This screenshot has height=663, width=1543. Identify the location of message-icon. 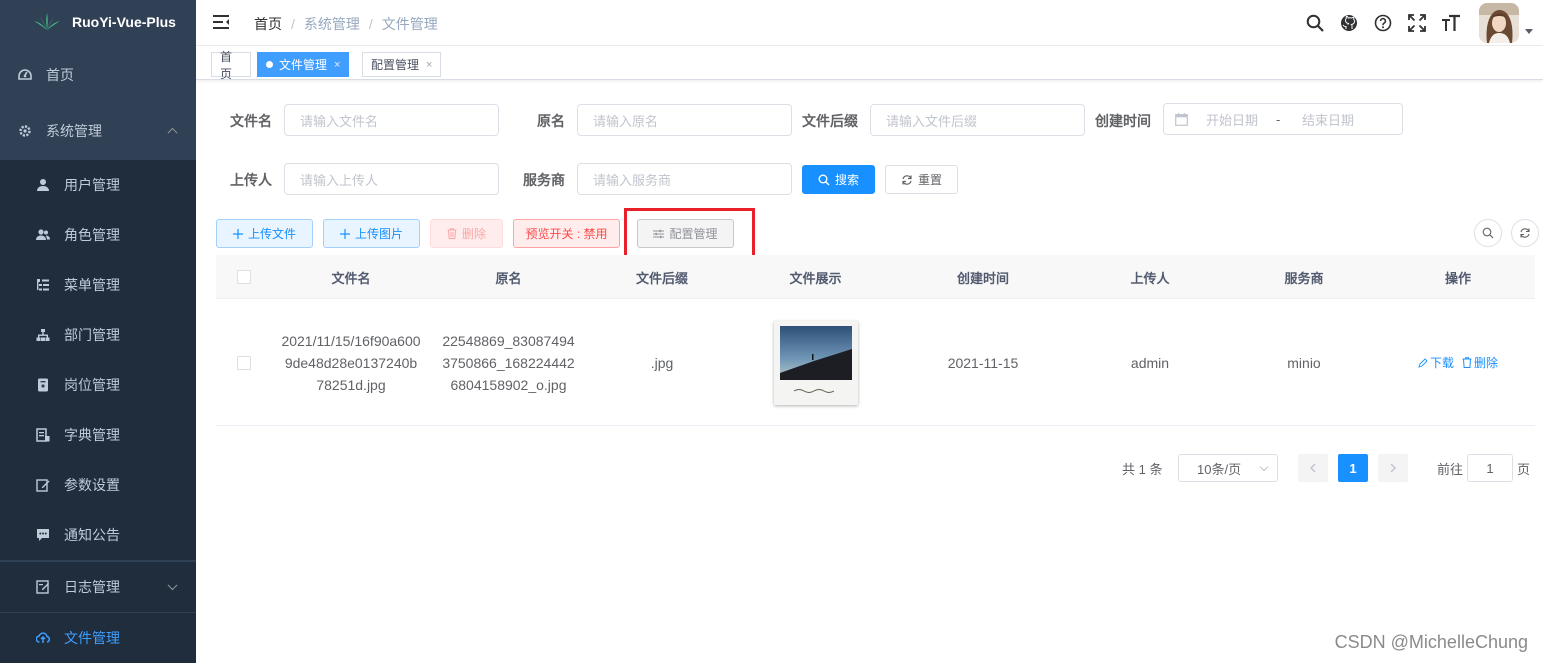
(43, 535).